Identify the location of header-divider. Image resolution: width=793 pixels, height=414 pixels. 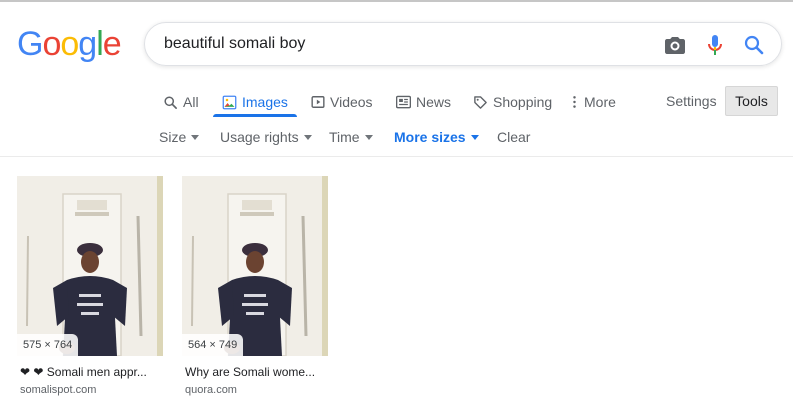
(396, 156).